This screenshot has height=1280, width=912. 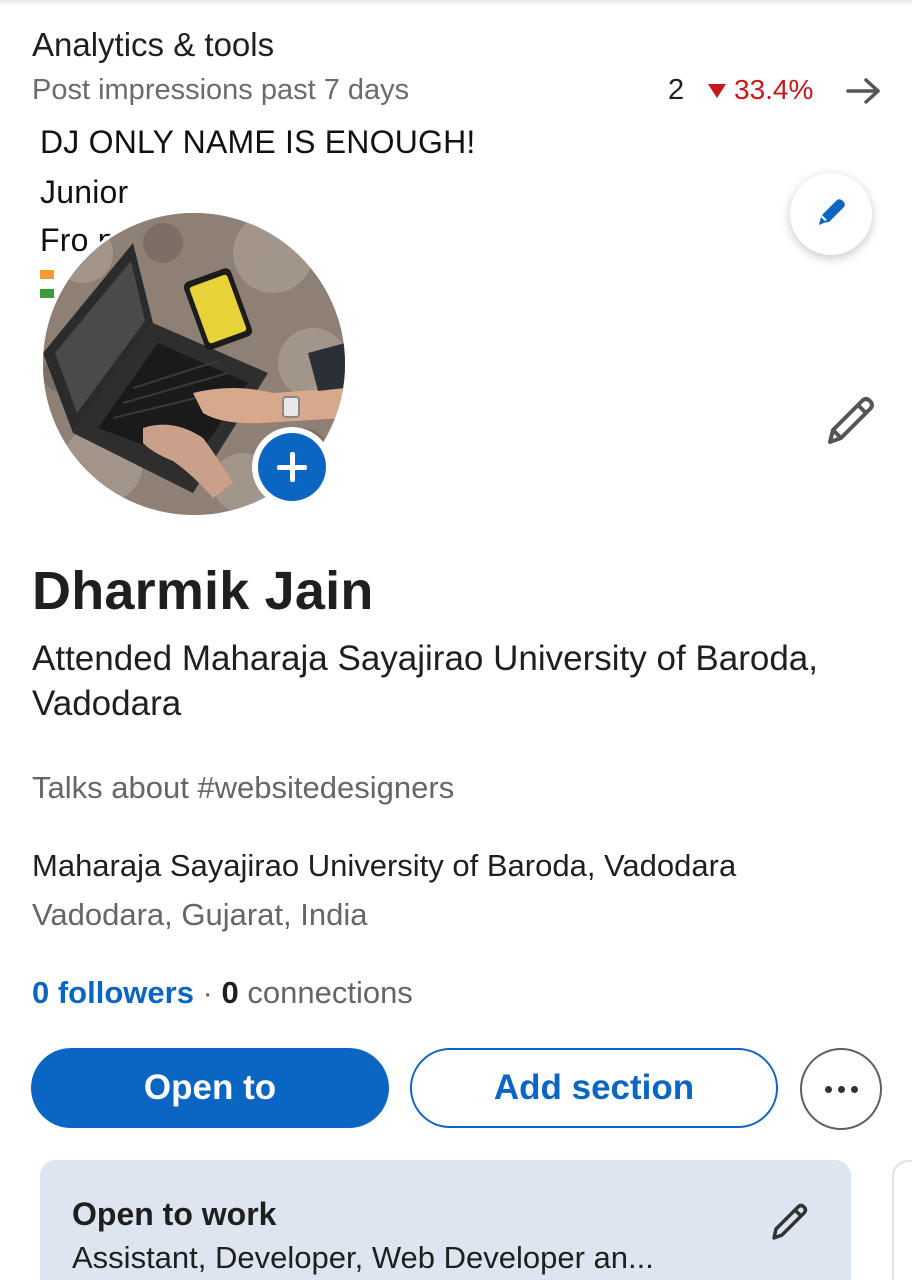 I want to click on connections-count: 0, so click(x=230, y=992).